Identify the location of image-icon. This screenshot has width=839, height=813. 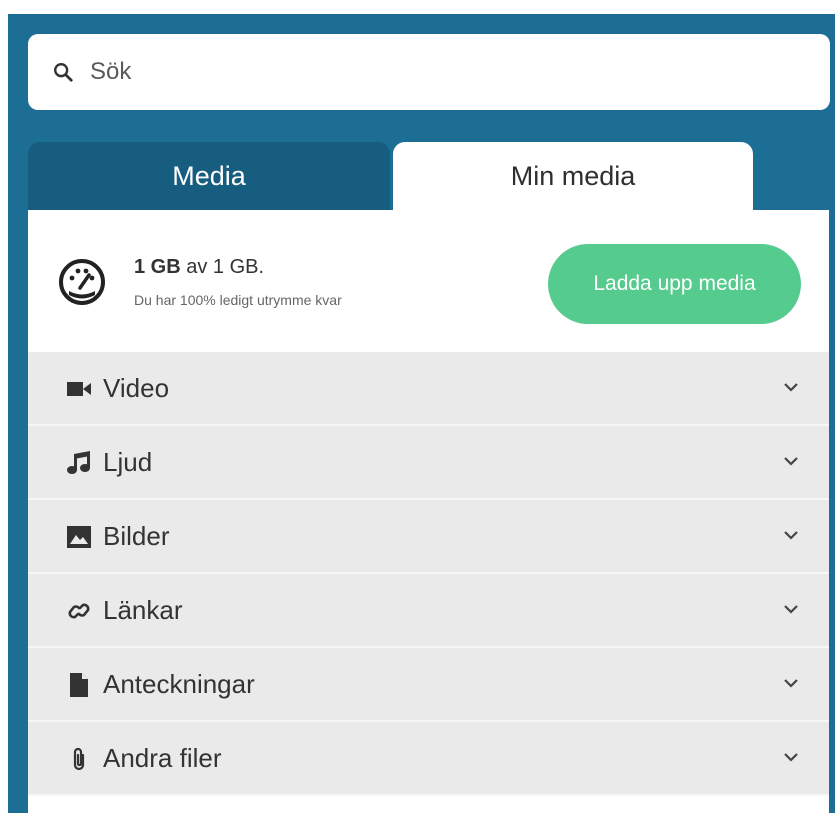
(79, 537).